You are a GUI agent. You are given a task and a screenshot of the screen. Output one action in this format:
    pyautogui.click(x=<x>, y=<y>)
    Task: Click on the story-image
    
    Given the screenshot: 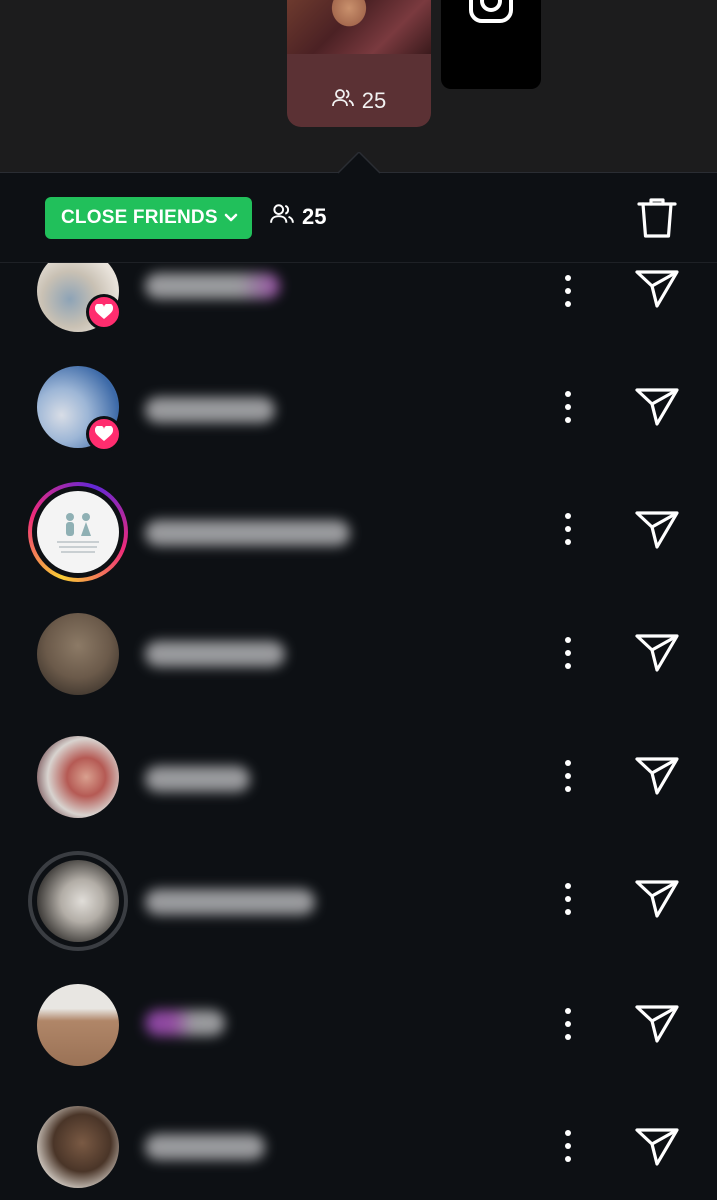 What is the action you would take?
    pyautogui.click(x=359, y=27)
    